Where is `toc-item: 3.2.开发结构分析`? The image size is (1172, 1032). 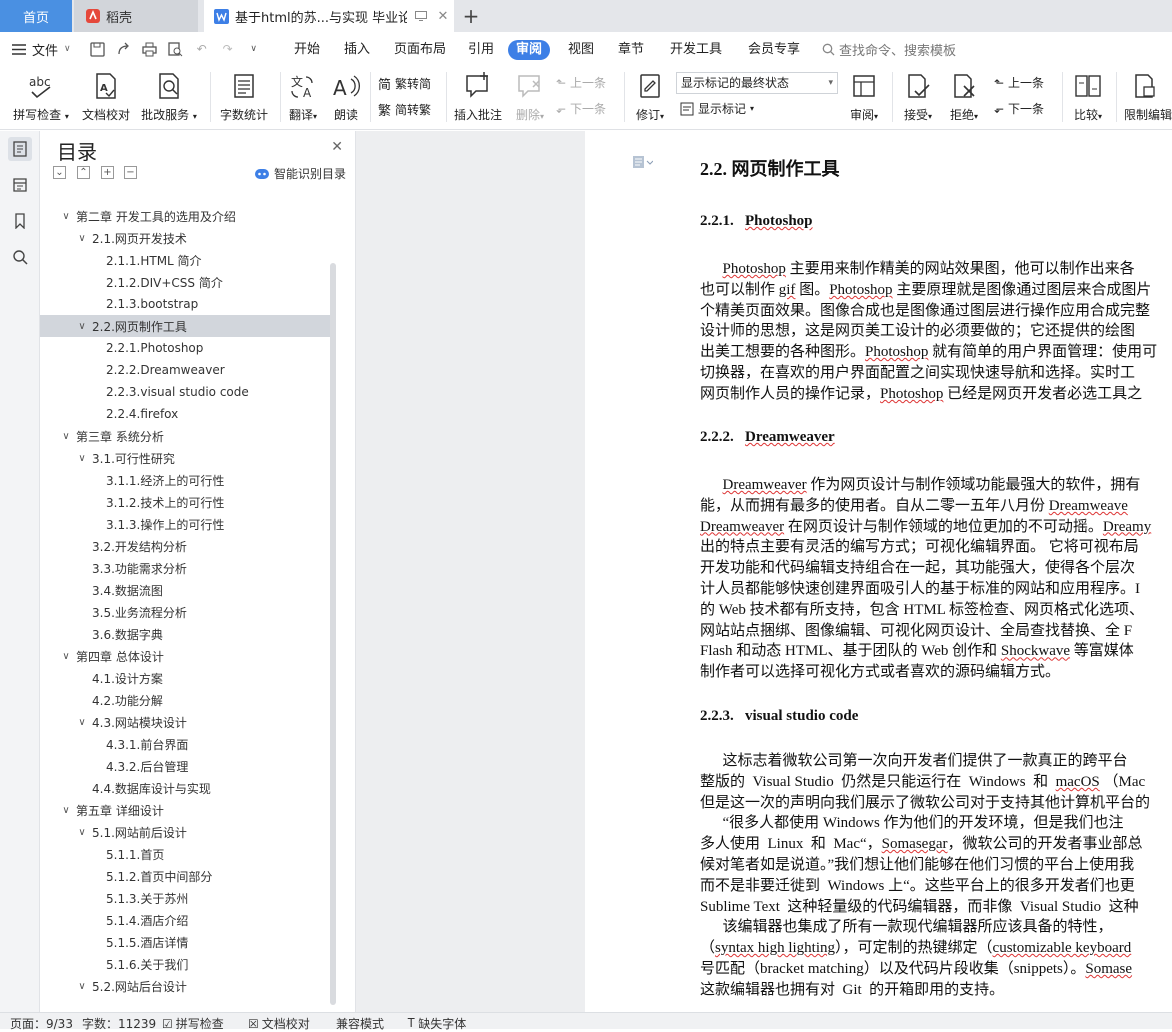 toc-item: 3.2.开发结构分析 is located at coordinates (185, 546).